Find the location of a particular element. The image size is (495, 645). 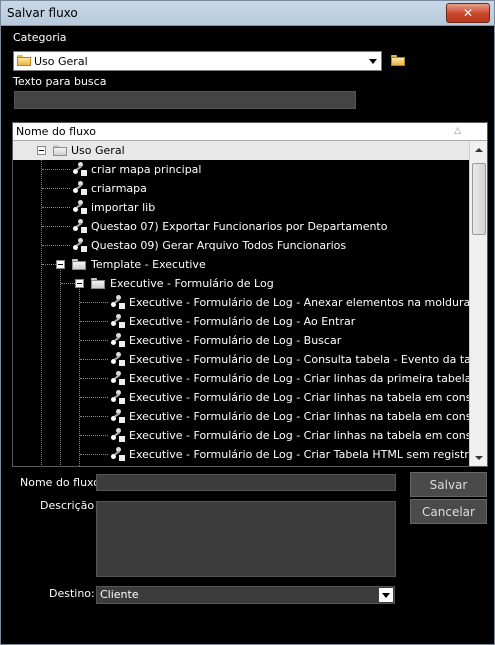

description-textarea is located at coordinates (246, 539).